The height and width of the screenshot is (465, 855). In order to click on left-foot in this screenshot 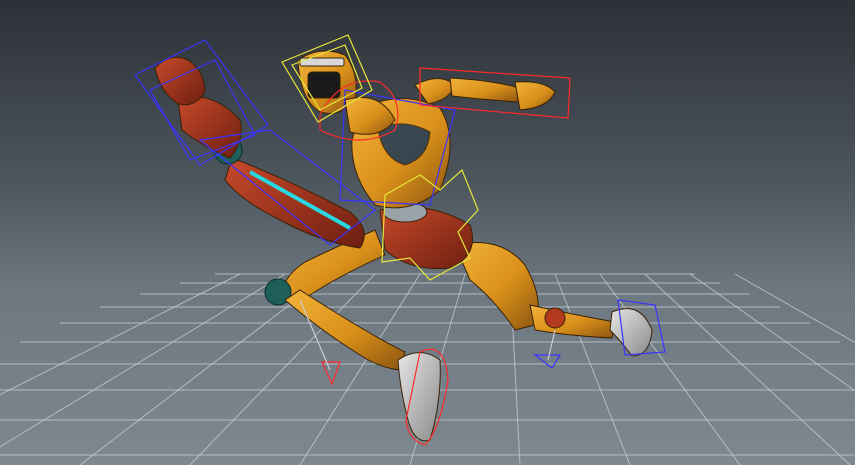, I will do `click(419, 397)`.